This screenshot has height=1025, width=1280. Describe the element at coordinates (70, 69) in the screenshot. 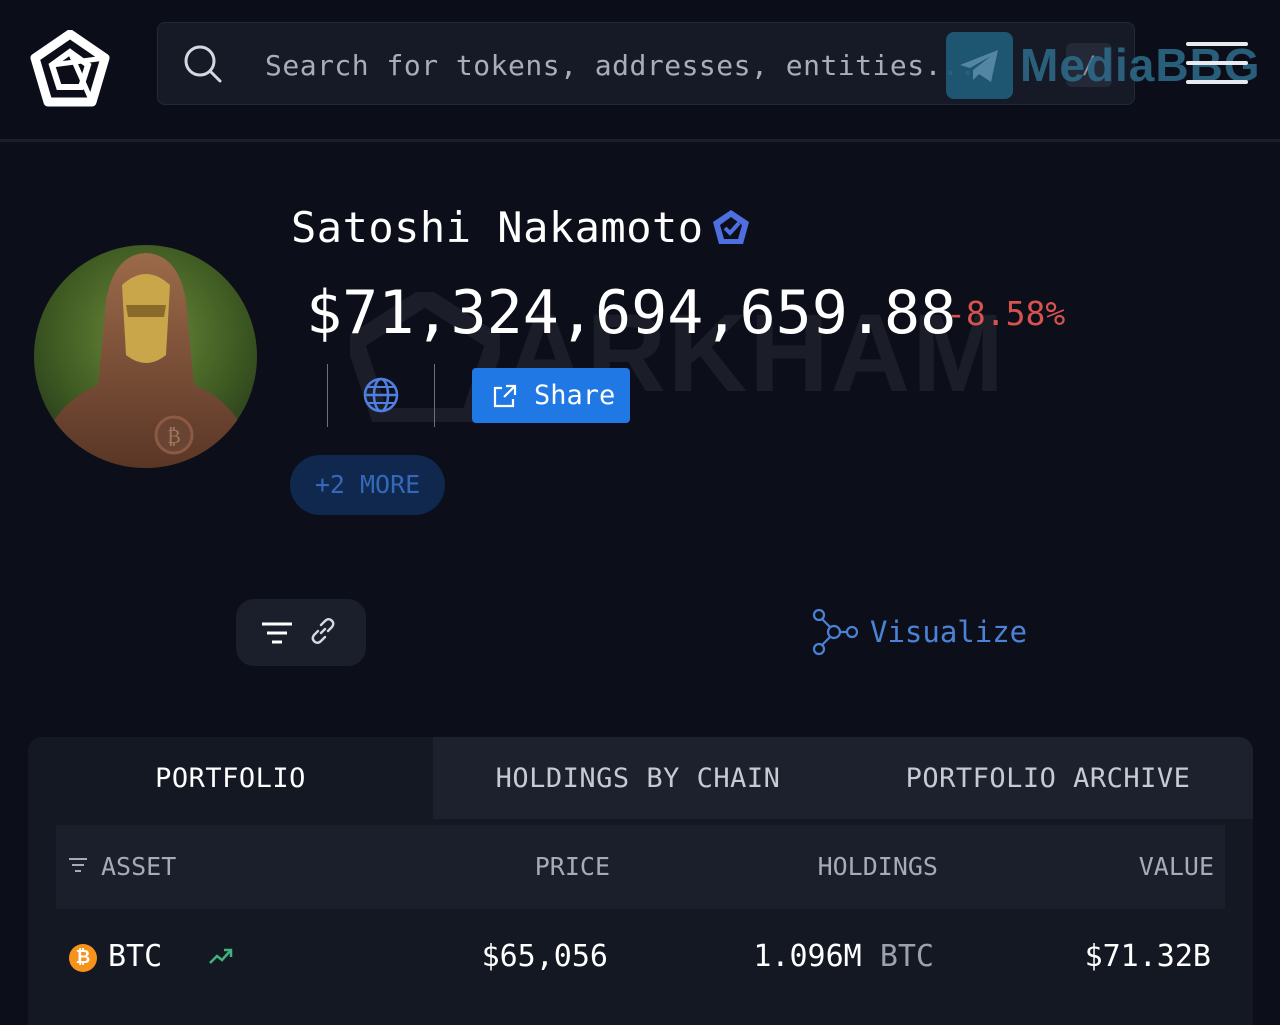

I see `arkham-logo-icon` at that location.